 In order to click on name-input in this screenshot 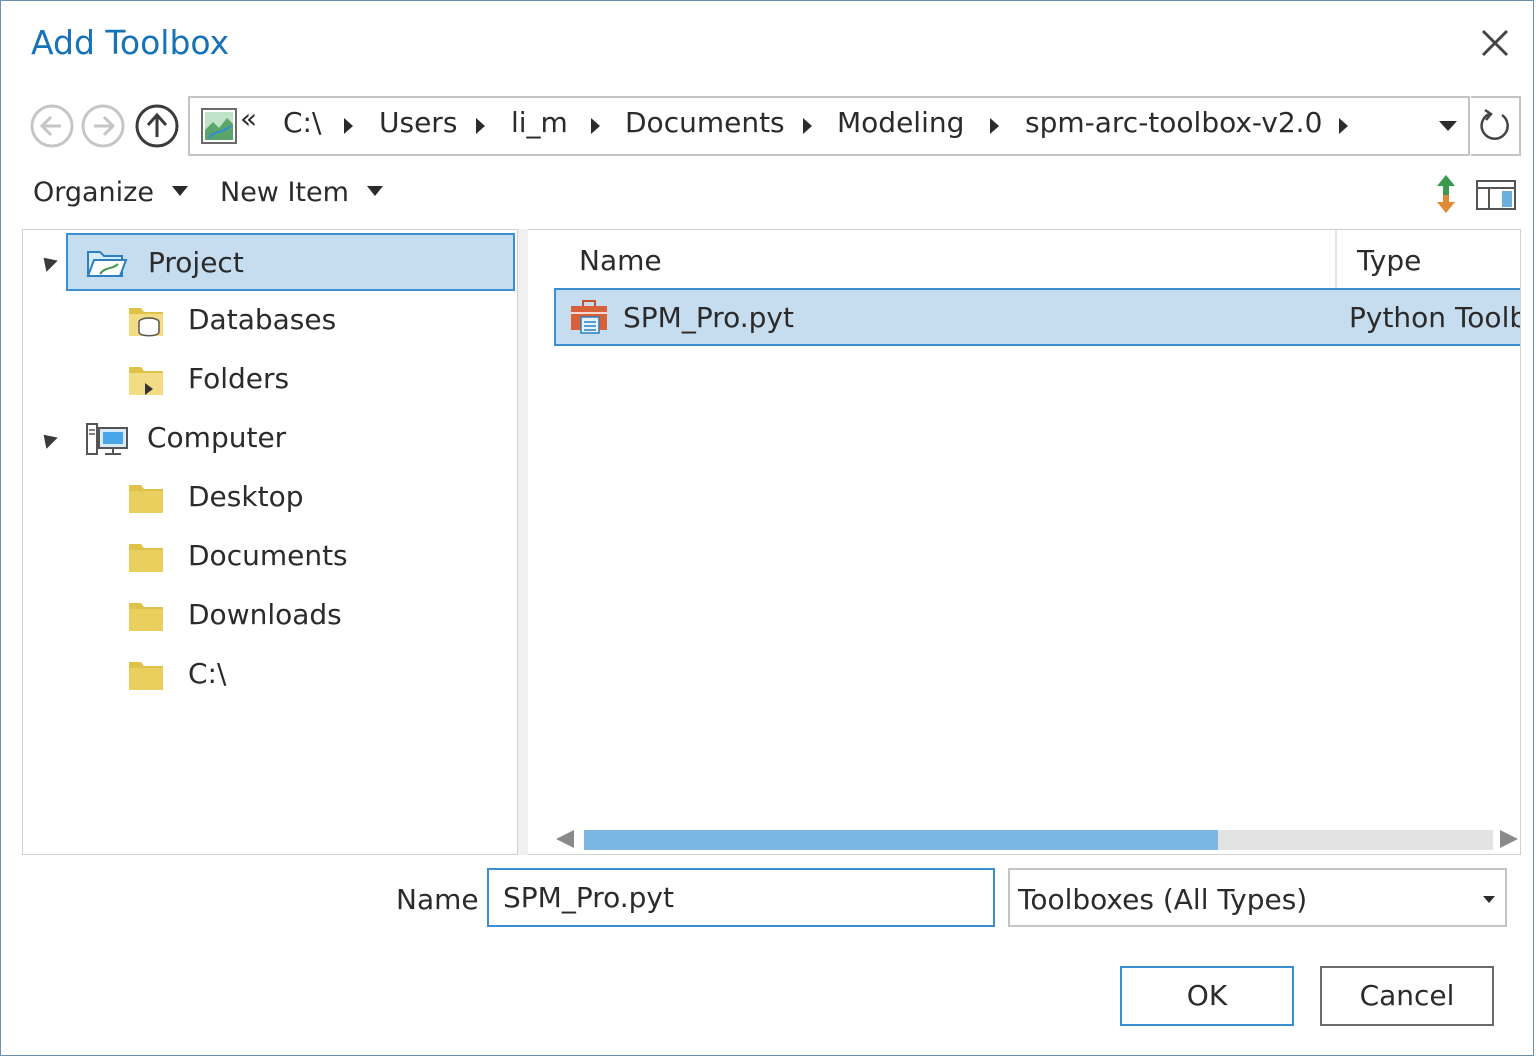, I will do `click(741, 897)`.